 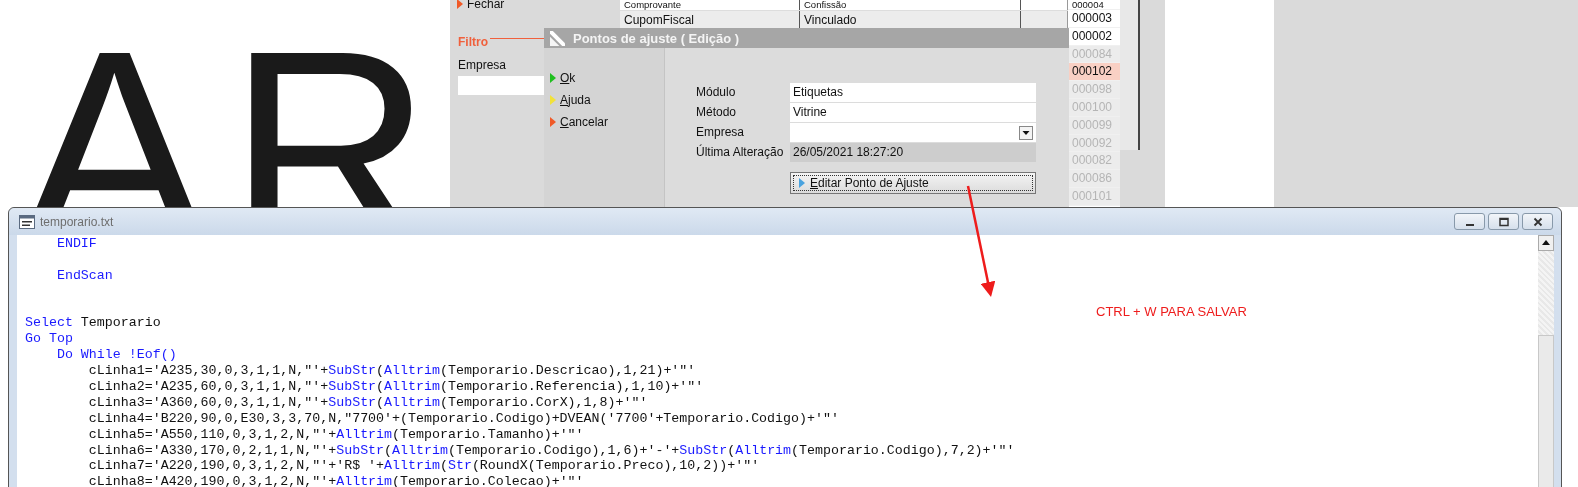 I want to click on table-cell: Confissão, so click(x=910, y=5).